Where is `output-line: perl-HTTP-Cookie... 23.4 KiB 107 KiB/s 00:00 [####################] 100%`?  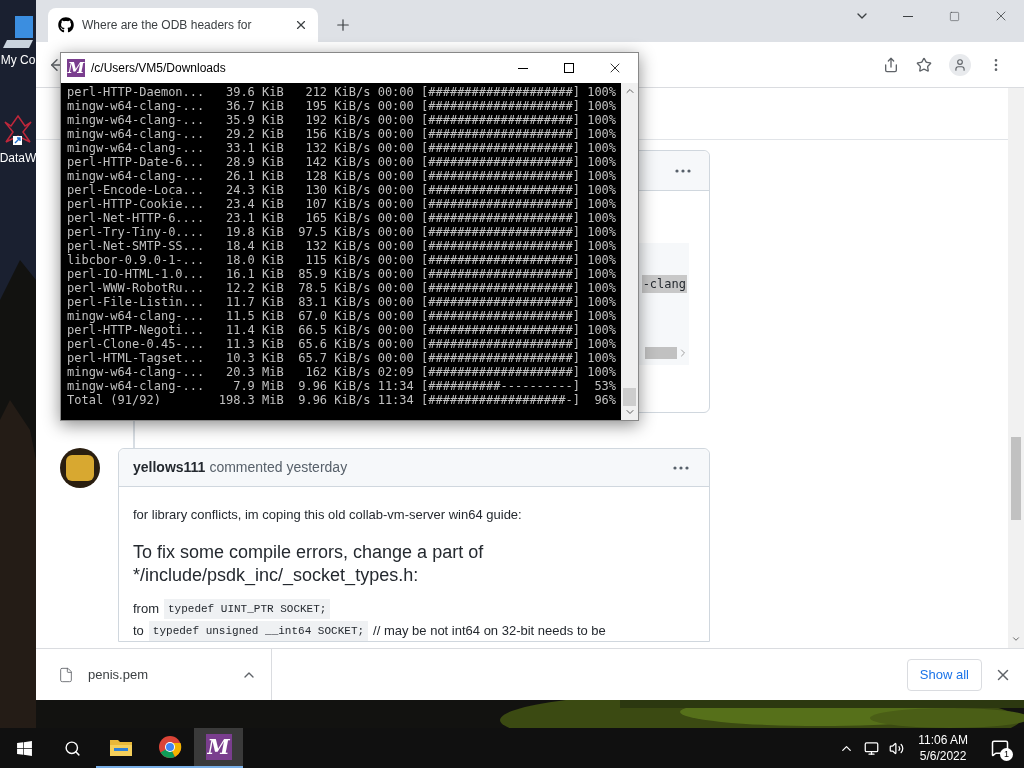
output-line: perl-HTTP-Cookie... 23.4 KiB 107 KiB/s 00:00 [####################] 100% is located at coordinates (342, 204).